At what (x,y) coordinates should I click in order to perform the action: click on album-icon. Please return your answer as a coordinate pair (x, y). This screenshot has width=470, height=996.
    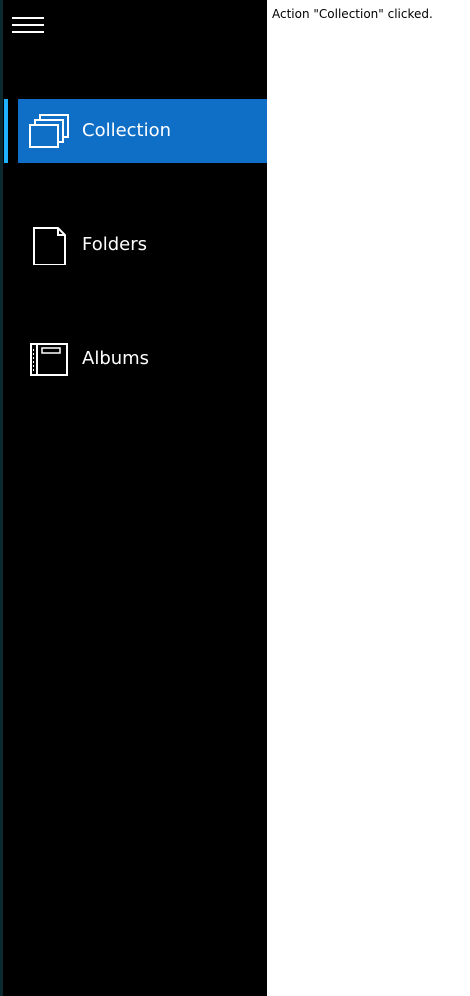
    Looking at the image, I should click on (50, 360).